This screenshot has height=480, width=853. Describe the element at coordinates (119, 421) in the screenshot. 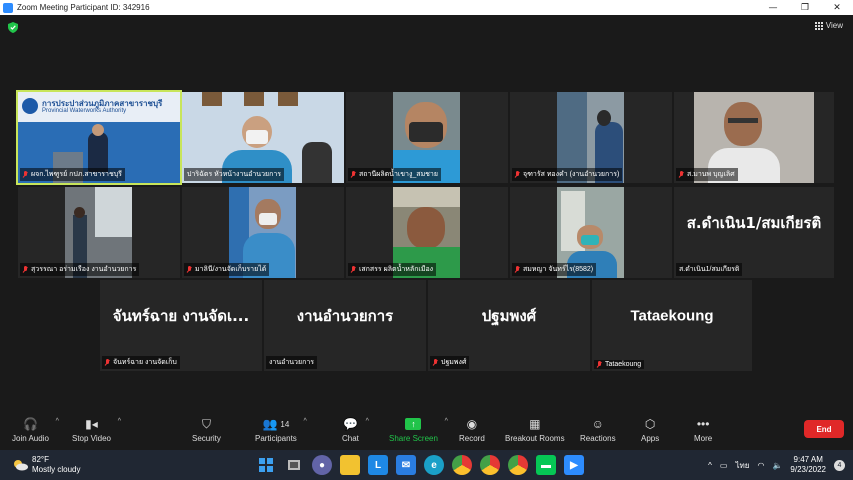

I see `video-options-caret: ^` at that location.